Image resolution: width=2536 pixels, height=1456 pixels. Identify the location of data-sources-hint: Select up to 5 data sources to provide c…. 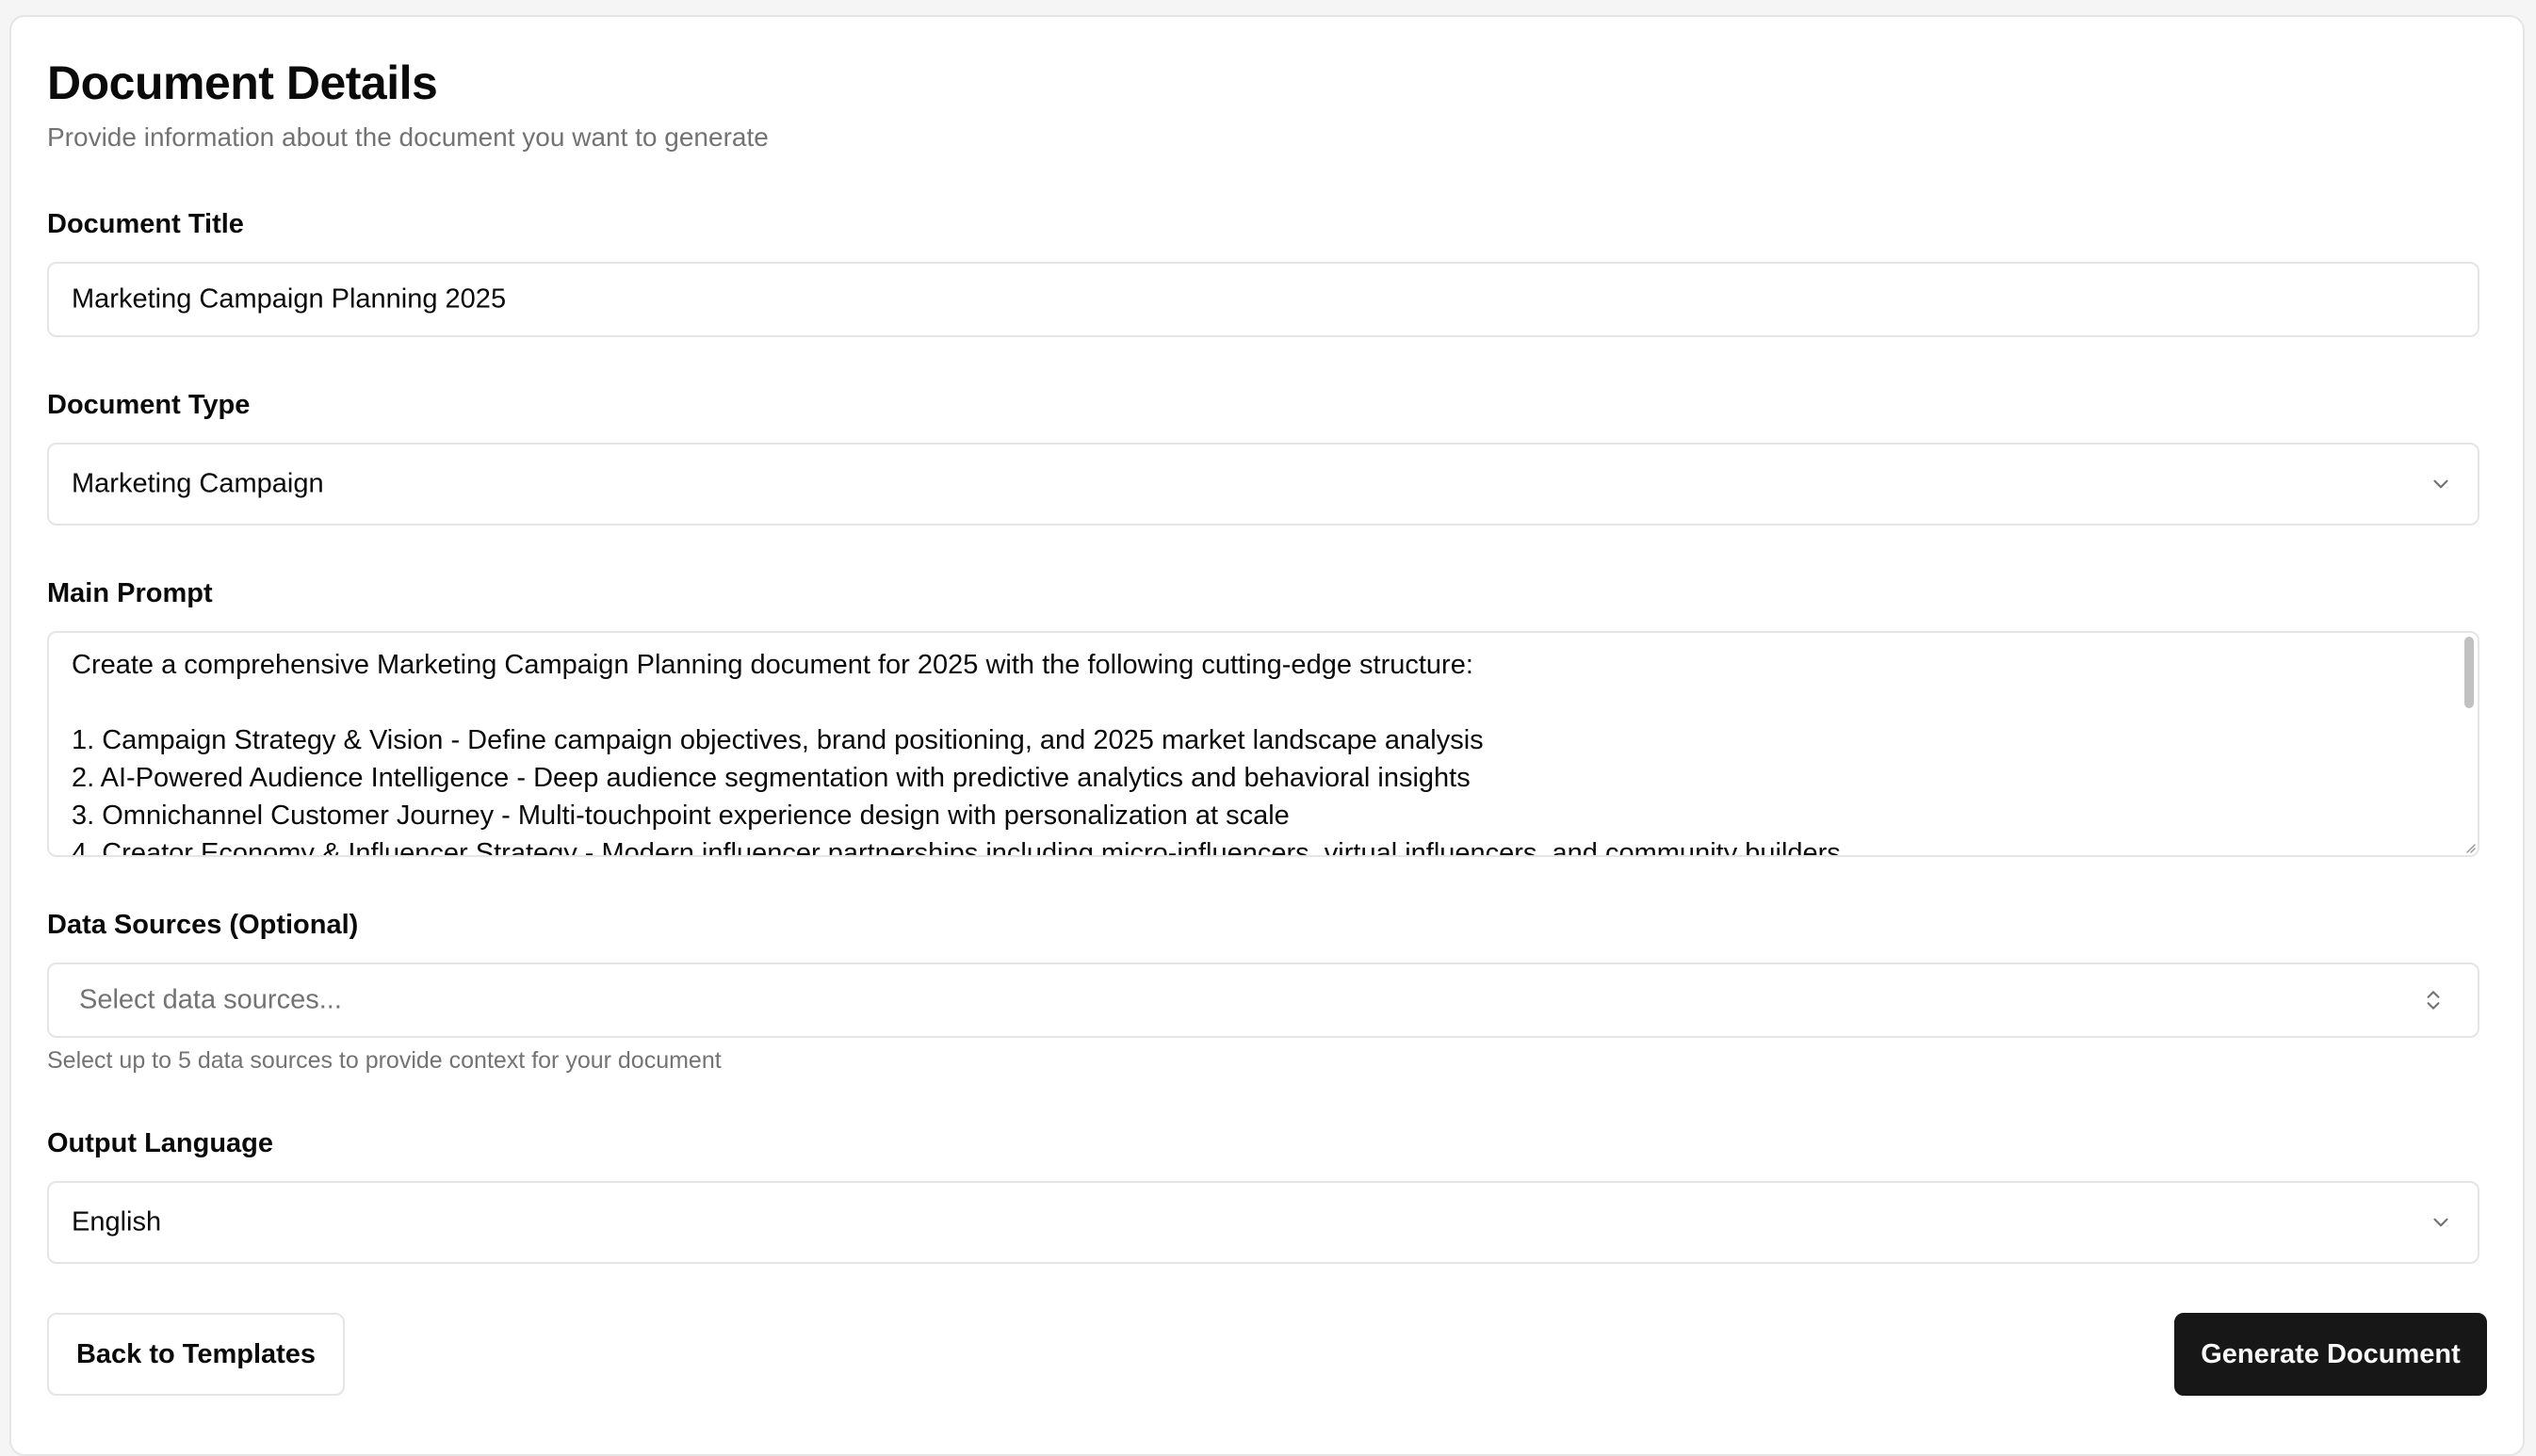
(385, 1060).